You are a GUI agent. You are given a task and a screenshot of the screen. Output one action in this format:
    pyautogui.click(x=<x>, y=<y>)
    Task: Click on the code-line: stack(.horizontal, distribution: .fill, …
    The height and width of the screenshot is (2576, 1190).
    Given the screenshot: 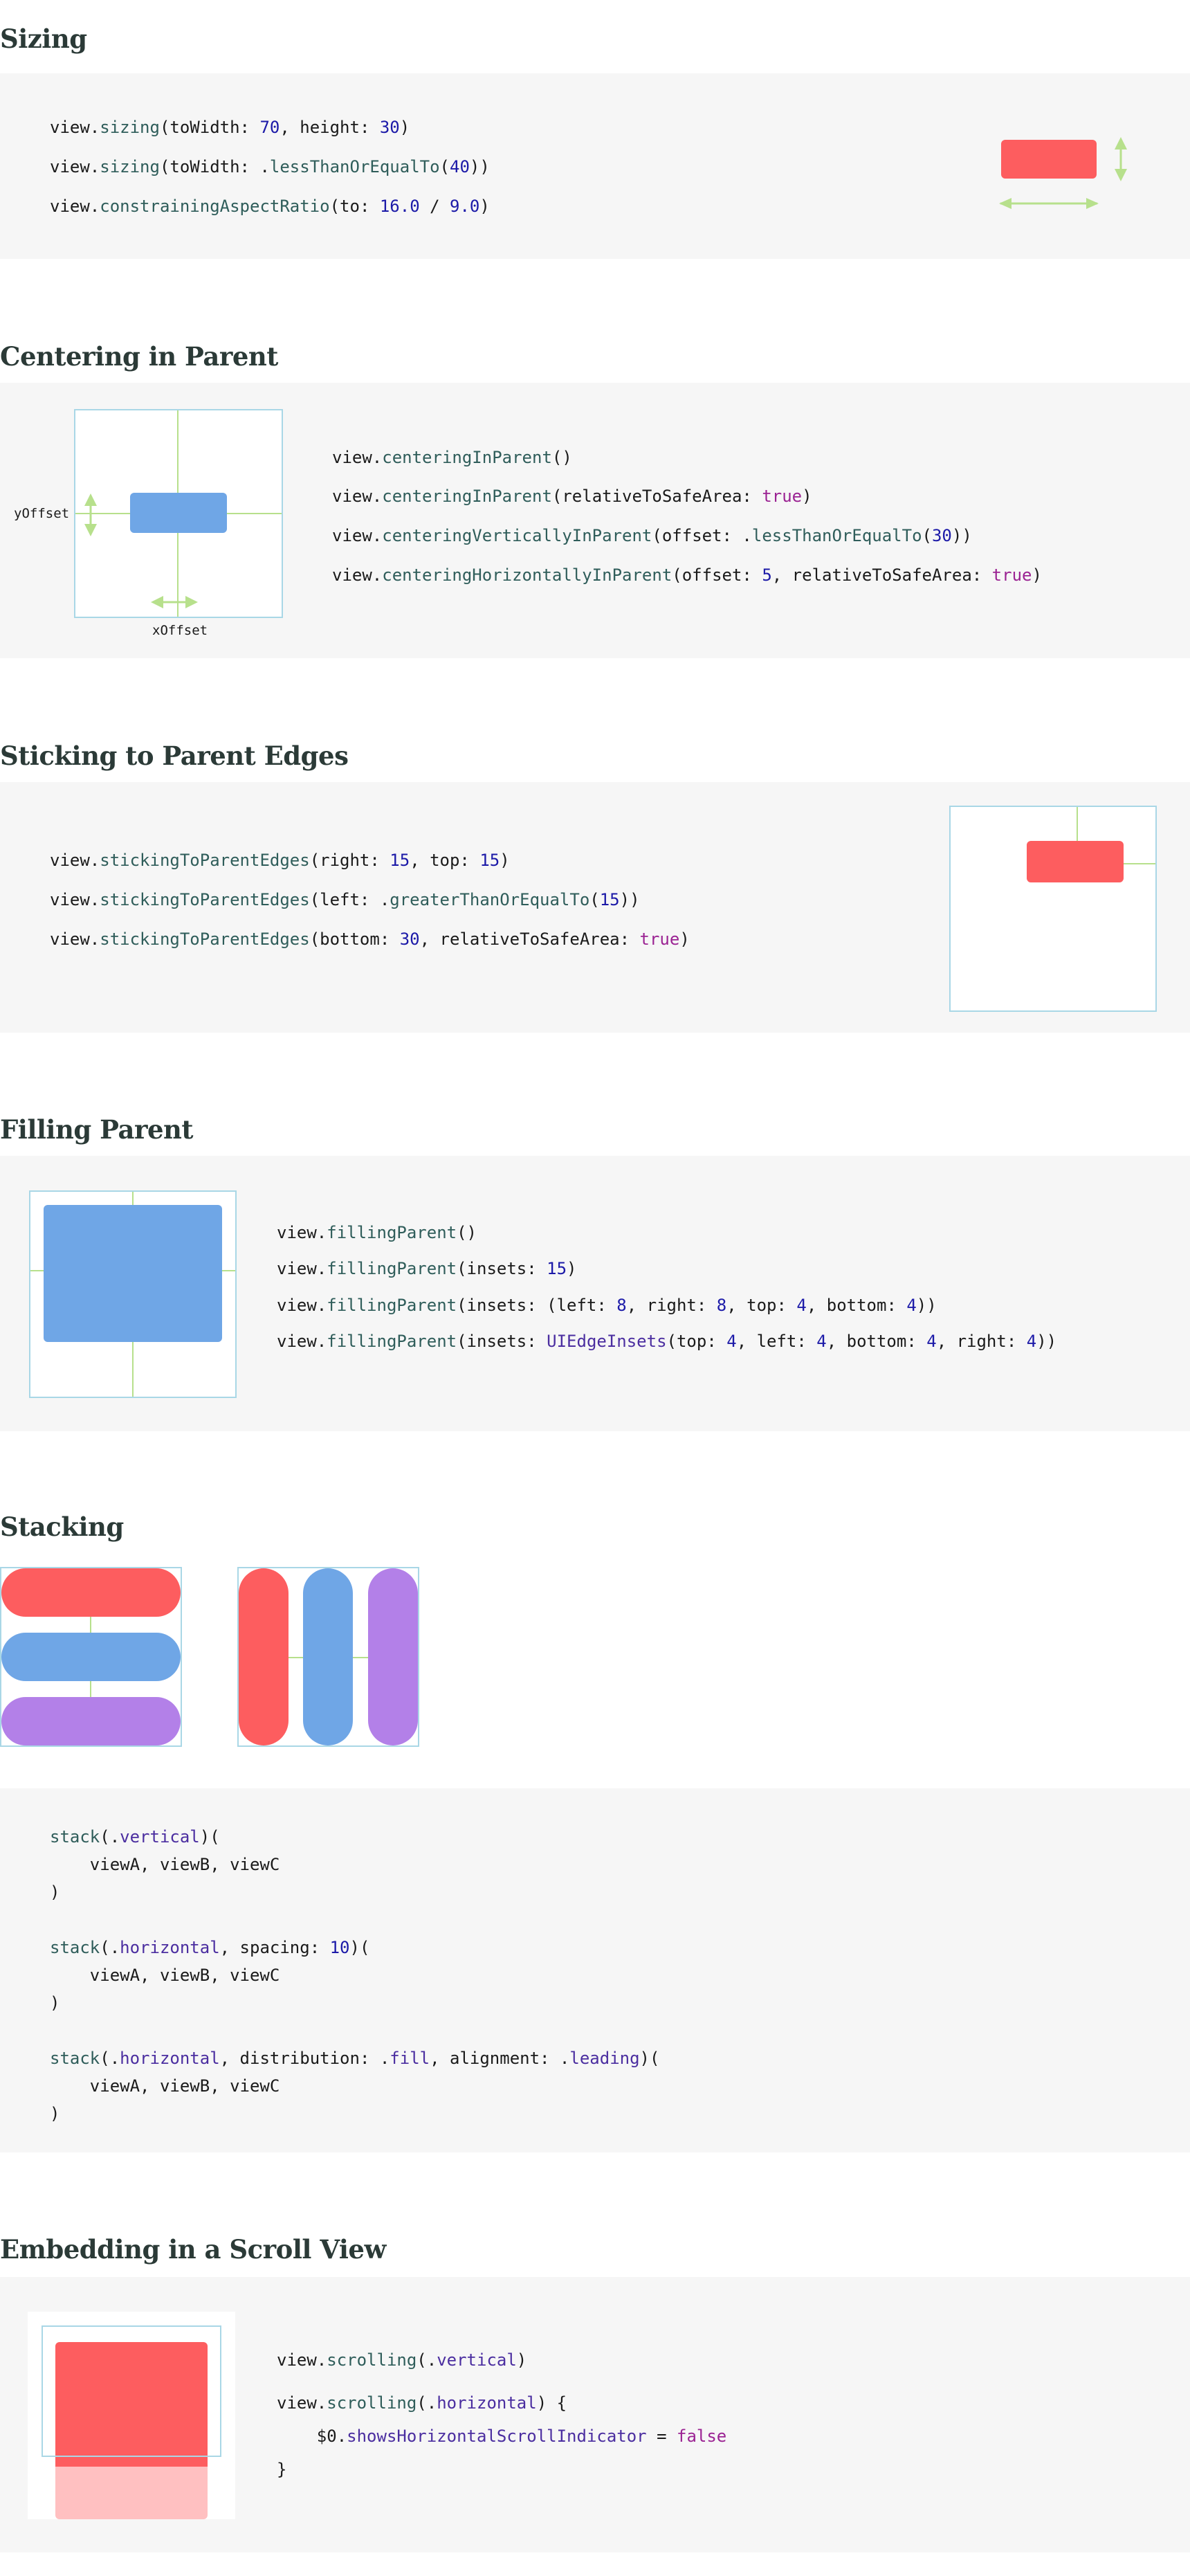 What is the action you would take?
    pyautogui.click(x=354, y=2058)
    